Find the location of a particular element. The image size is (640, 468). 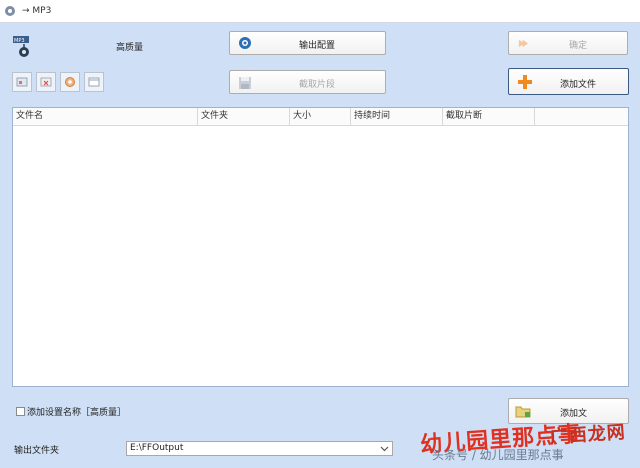

preset-name: 高质量 is located at coordinates (130, 48).